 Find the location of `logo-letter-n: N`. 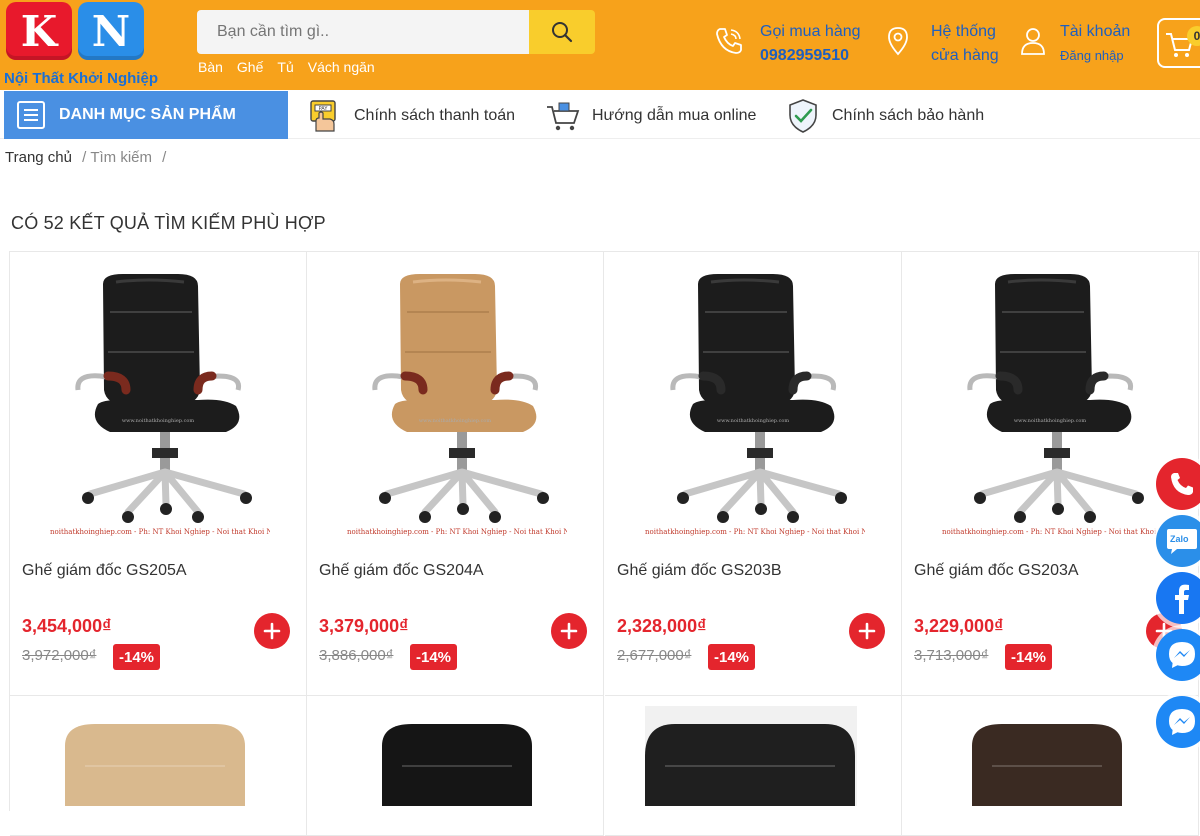

logo-letter-n: N is located at coordinates (111, 31).